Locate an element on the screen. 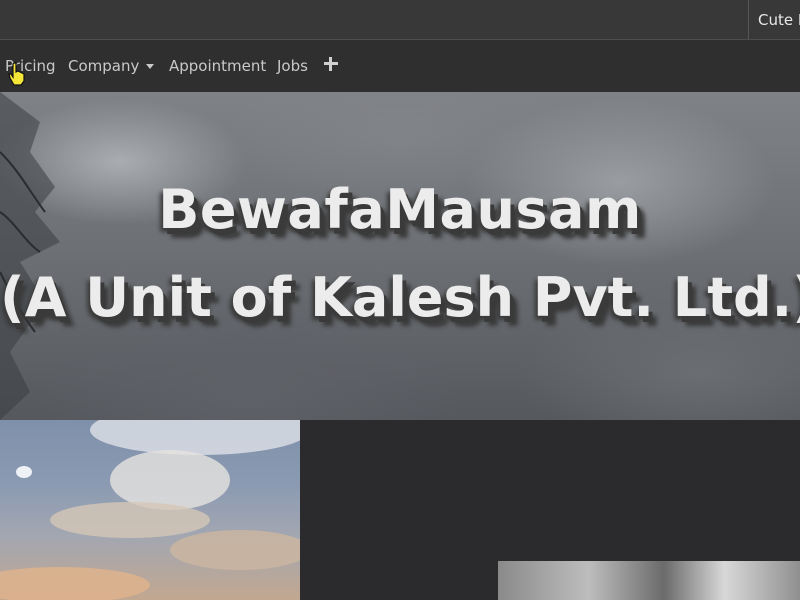  plus-icon is located at coordinates (331, 64).